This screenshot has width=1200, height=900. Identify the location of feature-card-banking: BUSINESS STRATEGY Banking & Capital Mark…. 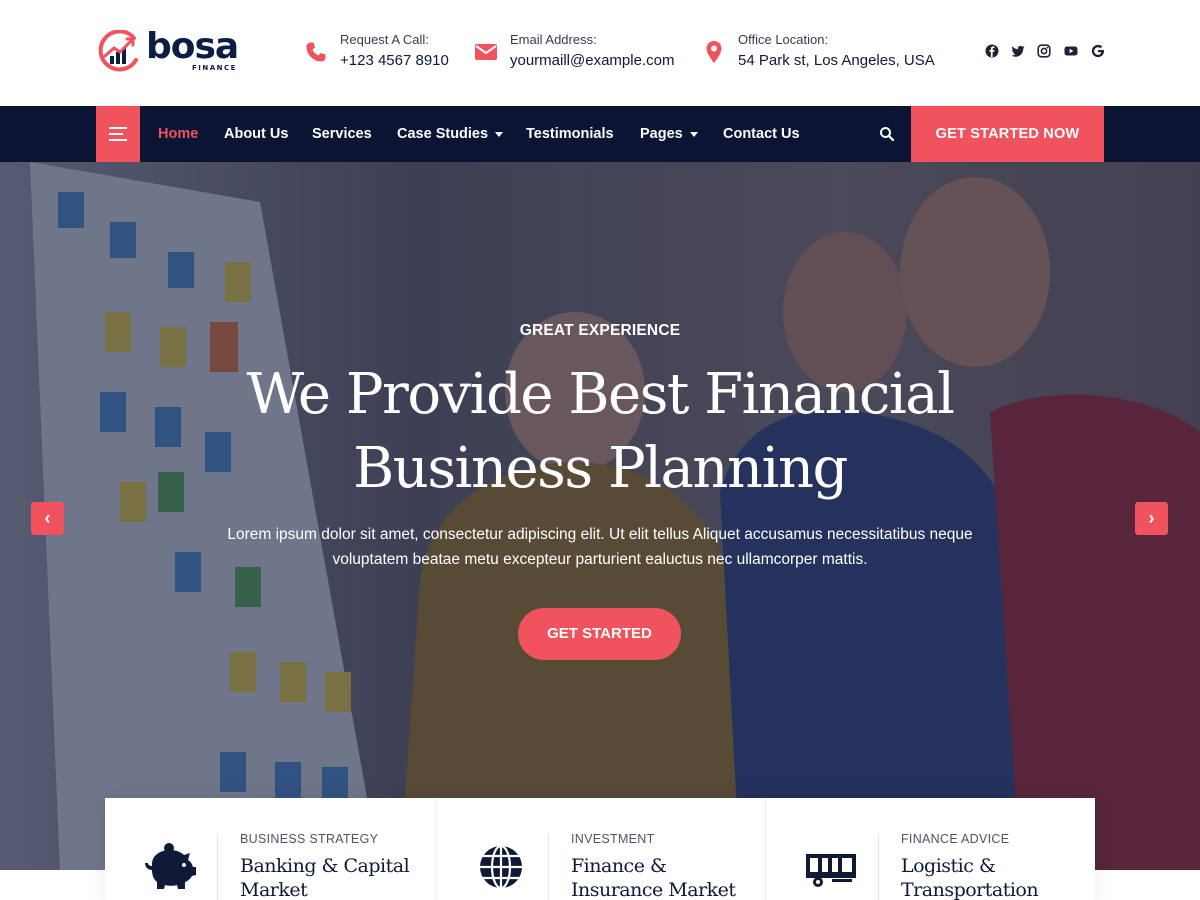
(270, 849).